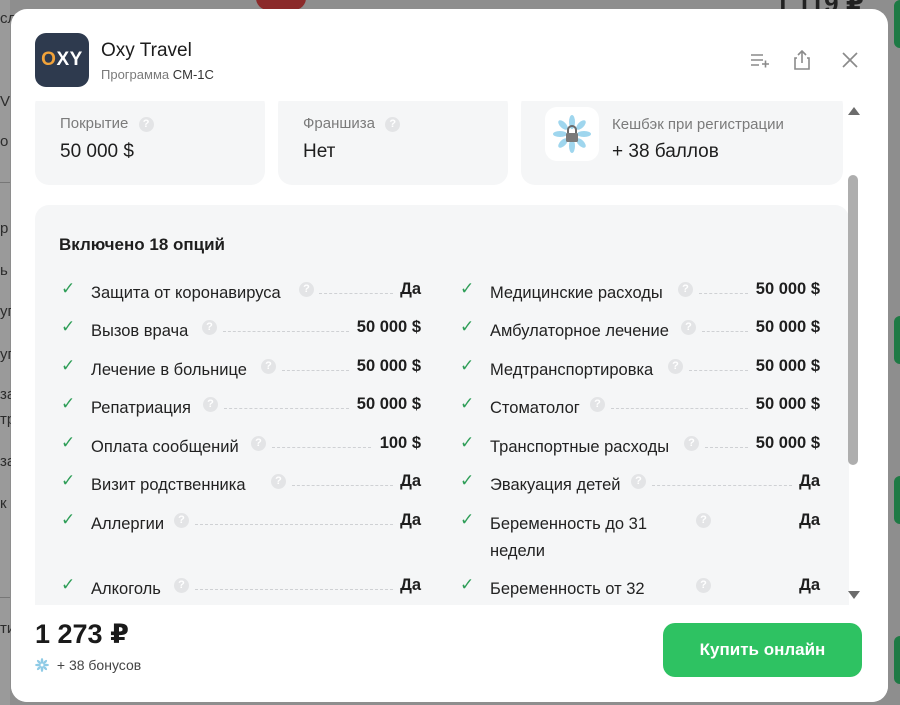  Describe the element at coordinates (640, 448) in the screenshot. I see `option-item: ✓ Транспортные расходы ? 50 000 $` at that location.